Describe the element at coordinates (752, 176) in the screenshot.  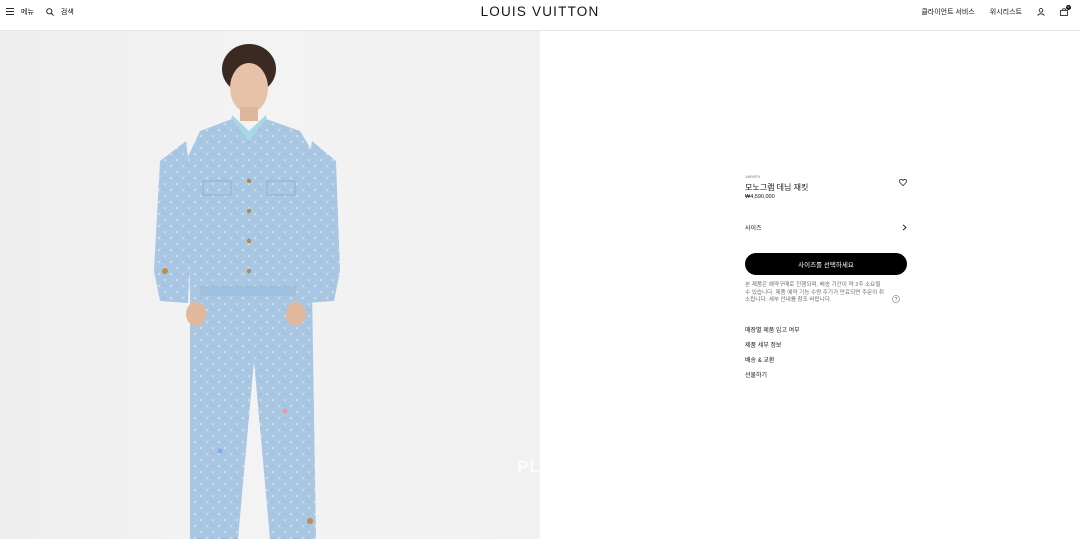
I see `product-sku: 1AFKF9` at that location.